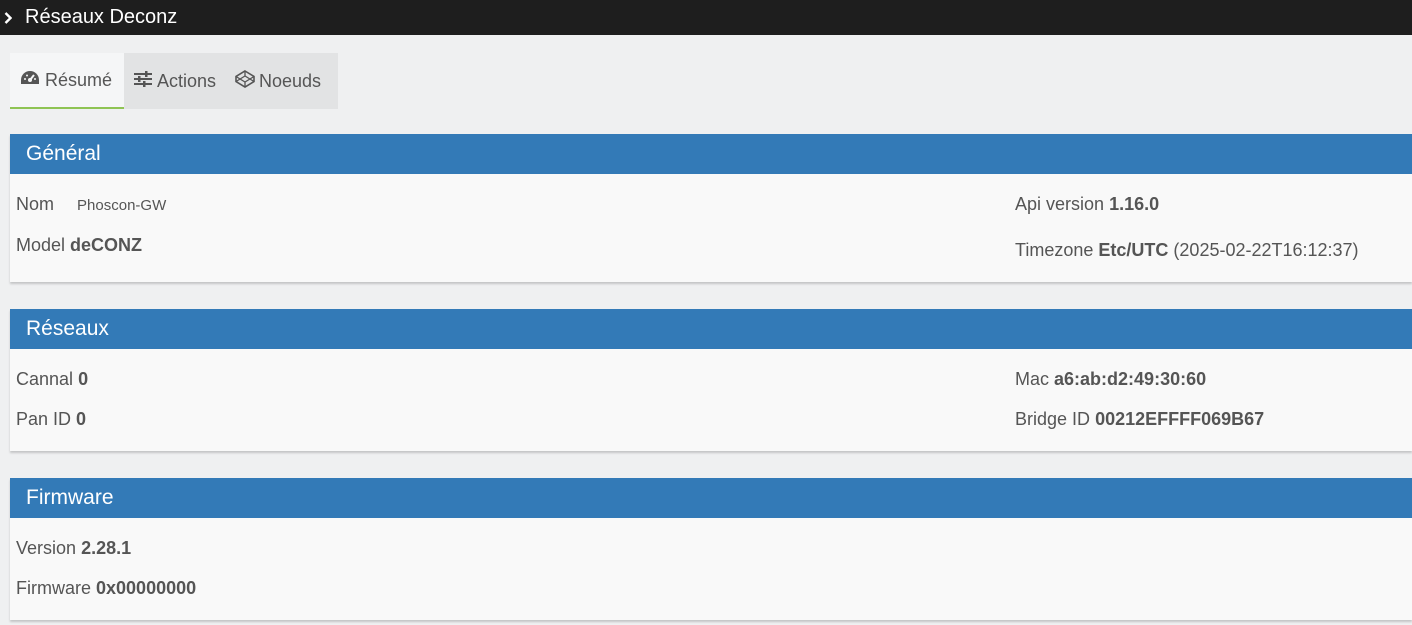 This screenshot has width=1412, height=625. I want to click on panel-network-title: Réseaux, so click(711, 329).